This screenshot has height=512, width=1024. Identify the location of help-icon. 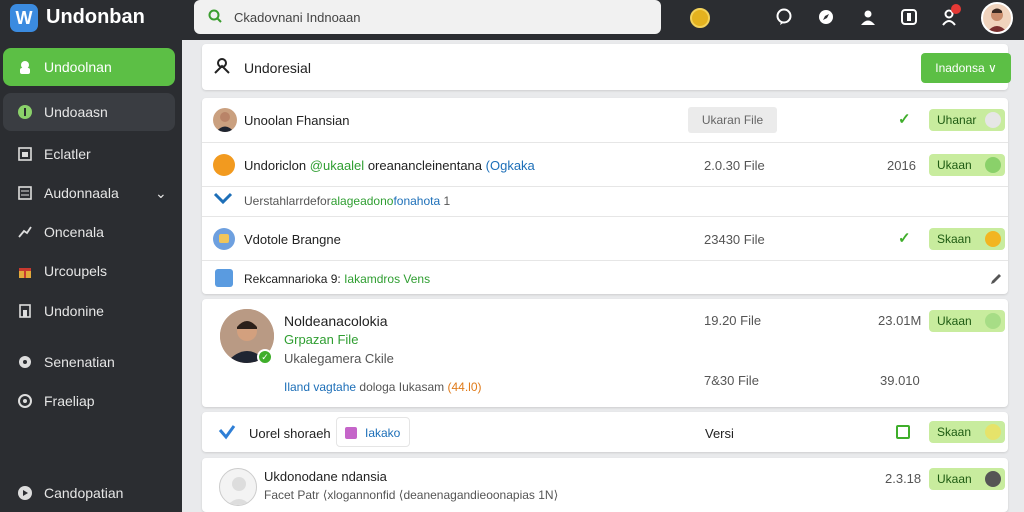
(25, 401).